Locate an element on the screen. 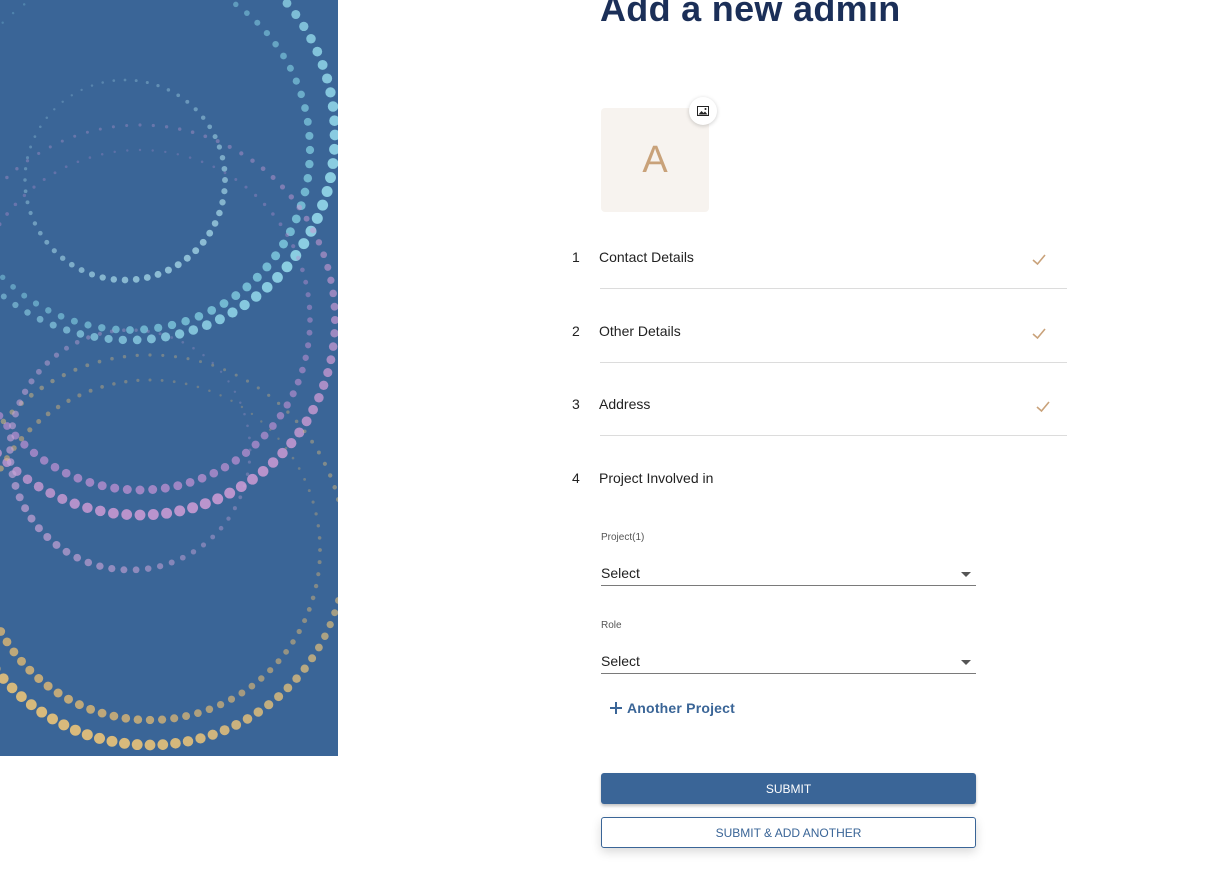 The width and height of the screenshot is (1232, 873). chevron-down-icon is located at coordinates (966, 662).